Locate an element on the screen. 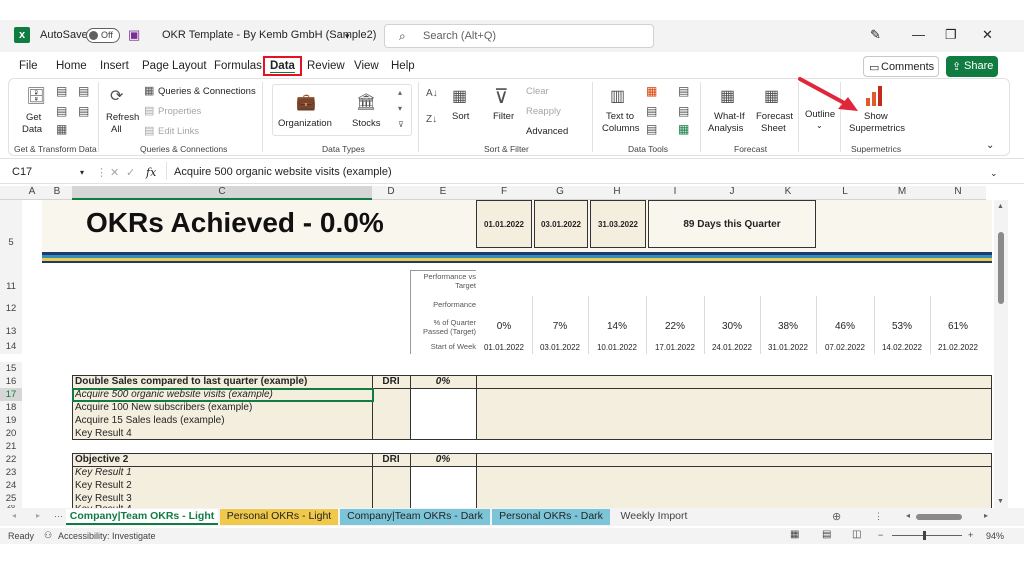 The height and width of the screenshot is (576, 1024). search-box: ⌕ Search (Alt+Q) is located at coordinates (519, 36).